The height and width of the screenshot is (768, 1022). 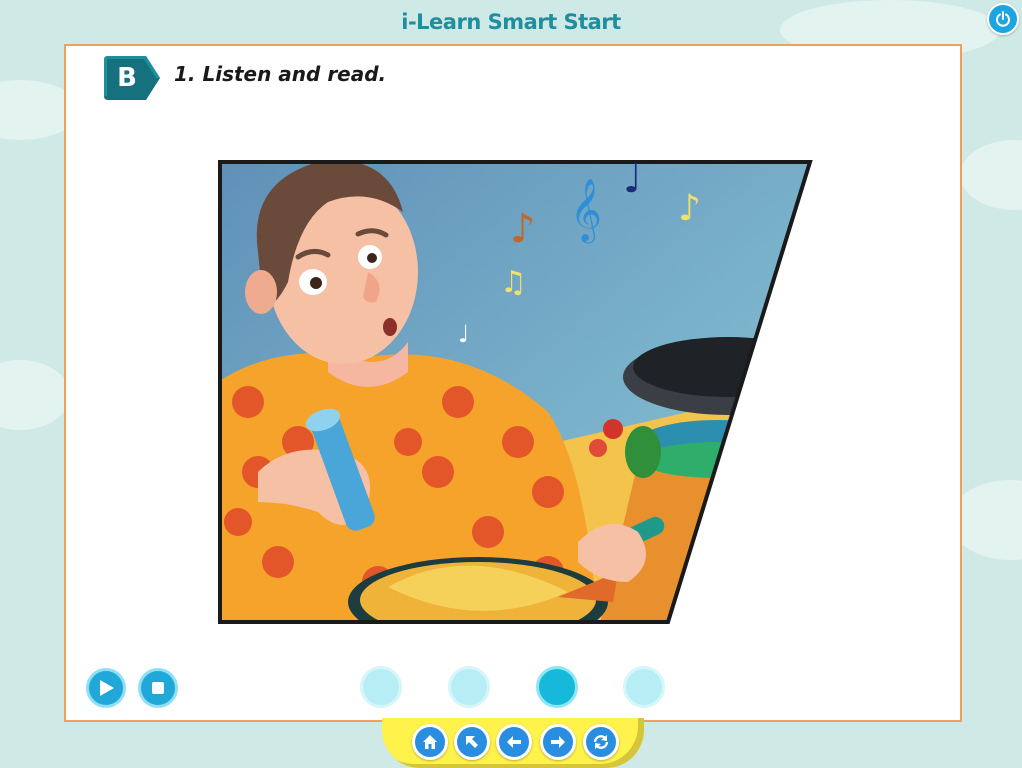 I want to click on refresh-button, so click(x=601, y=742).